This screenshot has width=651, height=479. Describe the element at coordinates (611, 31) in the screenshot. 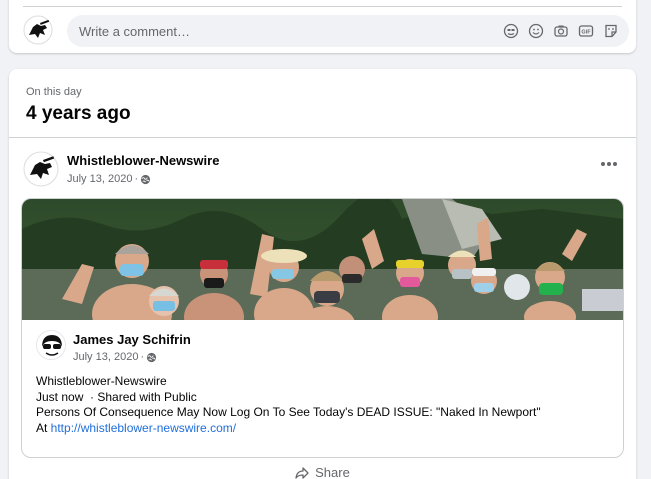

I see `sticker-icon` at that location.